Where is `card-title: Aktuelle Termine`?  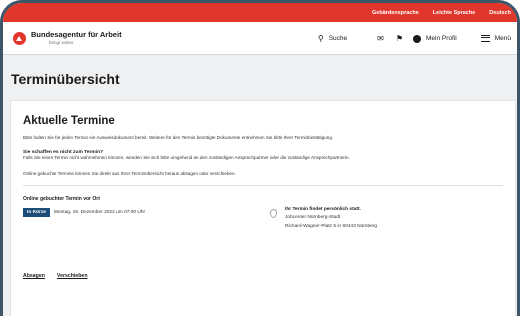
card-title: Aktuelle Termine is located at coordinates (69, 121).